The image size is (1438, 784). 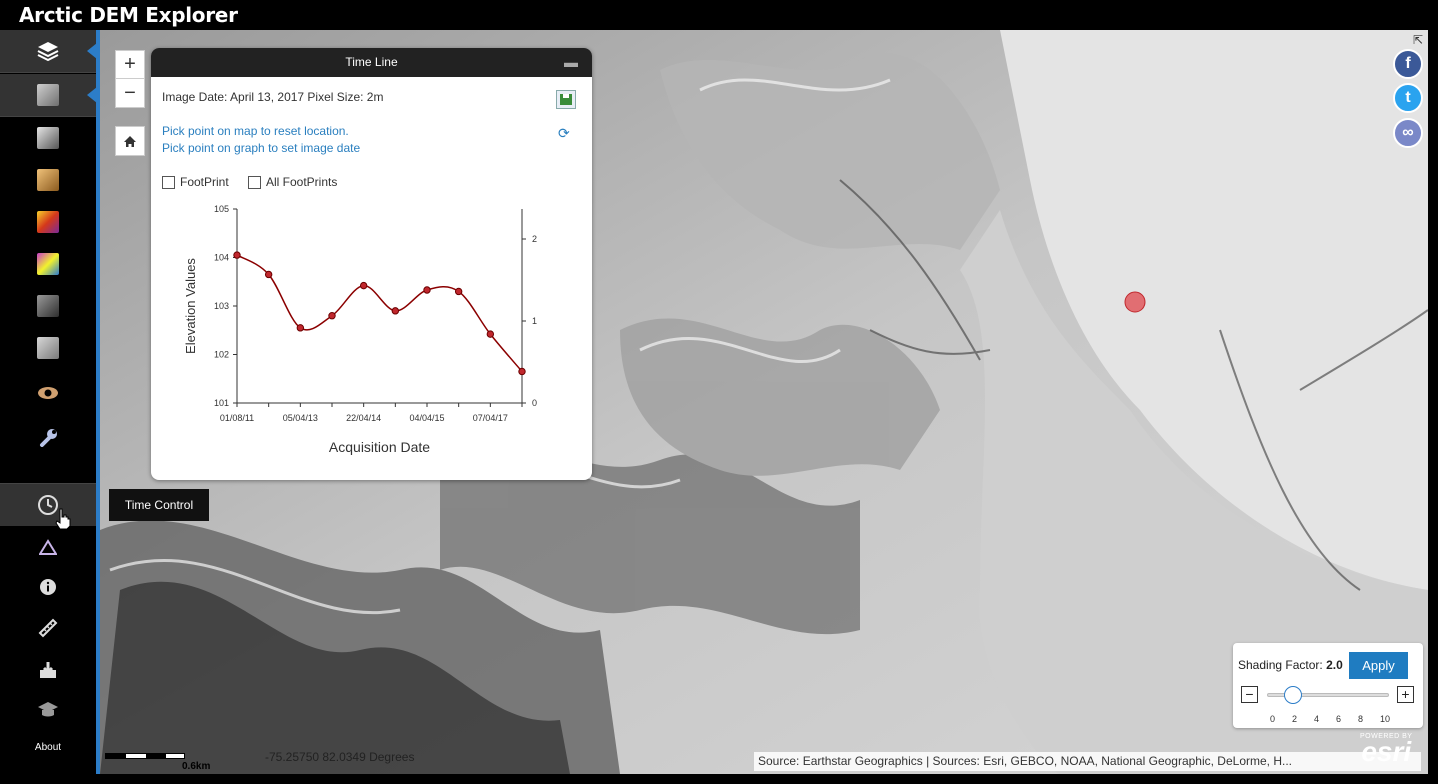 What do you see at coordinates (196, 766) in the screenshot?
I see `scale-label: 0.6km` at bounding box center [196, 766].